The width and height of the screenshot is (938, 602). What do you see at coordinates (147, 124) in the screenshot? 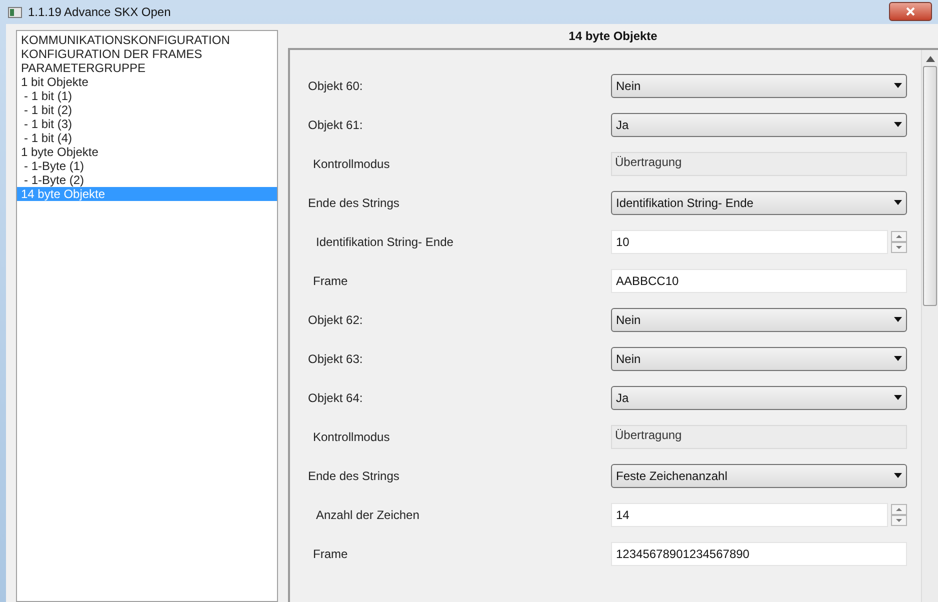
I see `tree-item: - 1 bit (3)` at bounding box center [147, 124].